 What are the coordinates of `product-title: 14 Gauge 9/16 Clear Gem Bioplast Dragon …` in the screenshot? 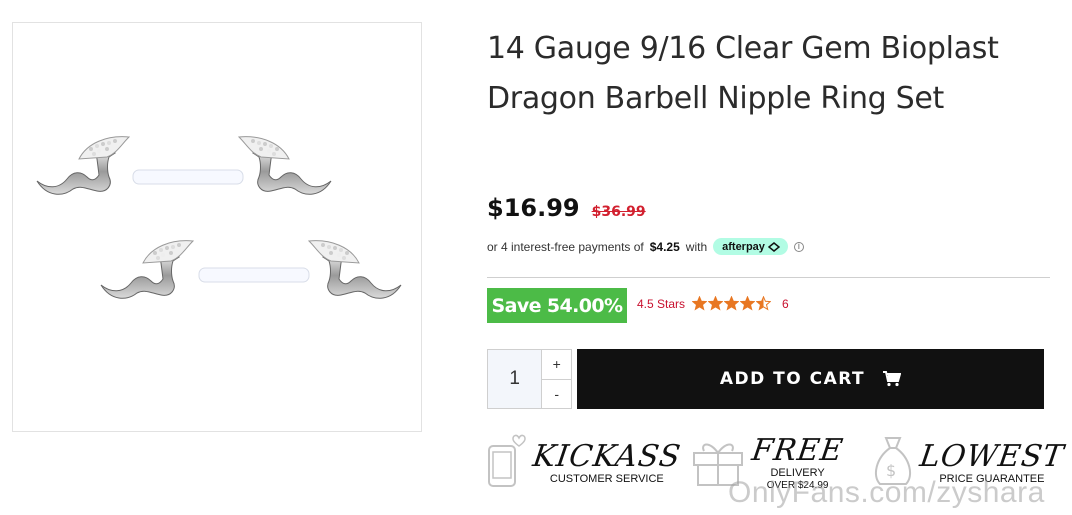 It's located at (743, 73).